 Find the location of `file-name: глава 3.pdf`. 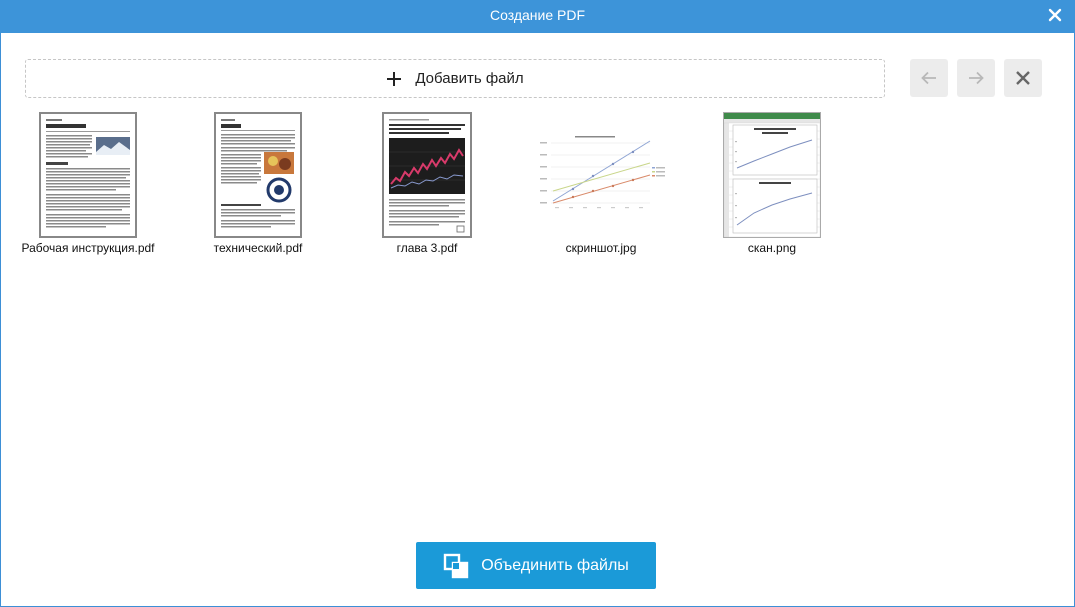

file-name: глава 3.pdf is located at coordinates (427, 248).